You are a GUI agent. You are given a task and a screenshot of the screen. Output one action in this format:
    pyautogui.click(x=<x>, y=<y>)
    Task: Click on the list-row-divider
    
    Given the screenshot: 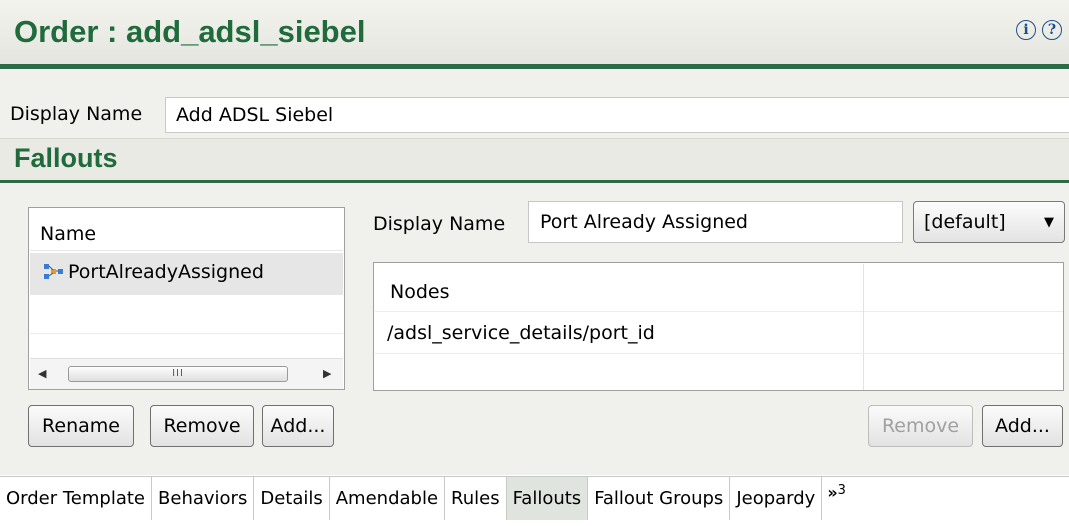 What is the action you would take?
    pyautogui.click(x=186, y=333)
    